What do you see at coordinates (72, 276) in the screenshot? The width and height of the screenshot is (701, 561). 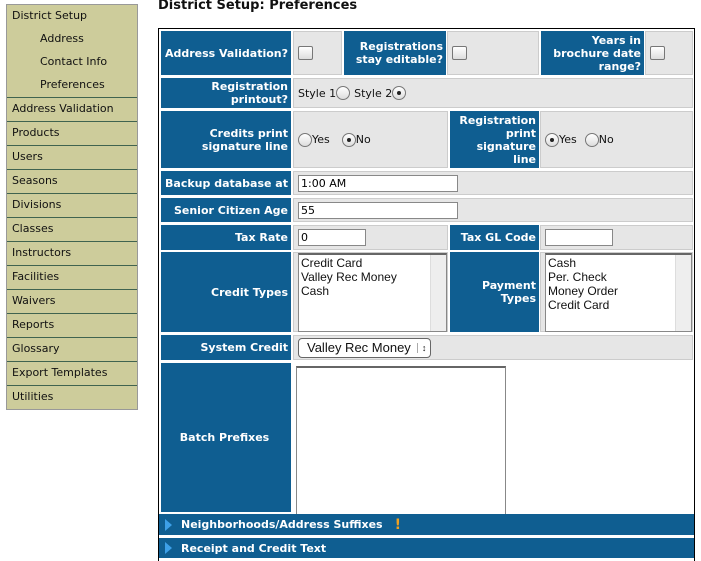 I see `sidebar-item-facilities: Facilities` at bounding box center [72, 276].